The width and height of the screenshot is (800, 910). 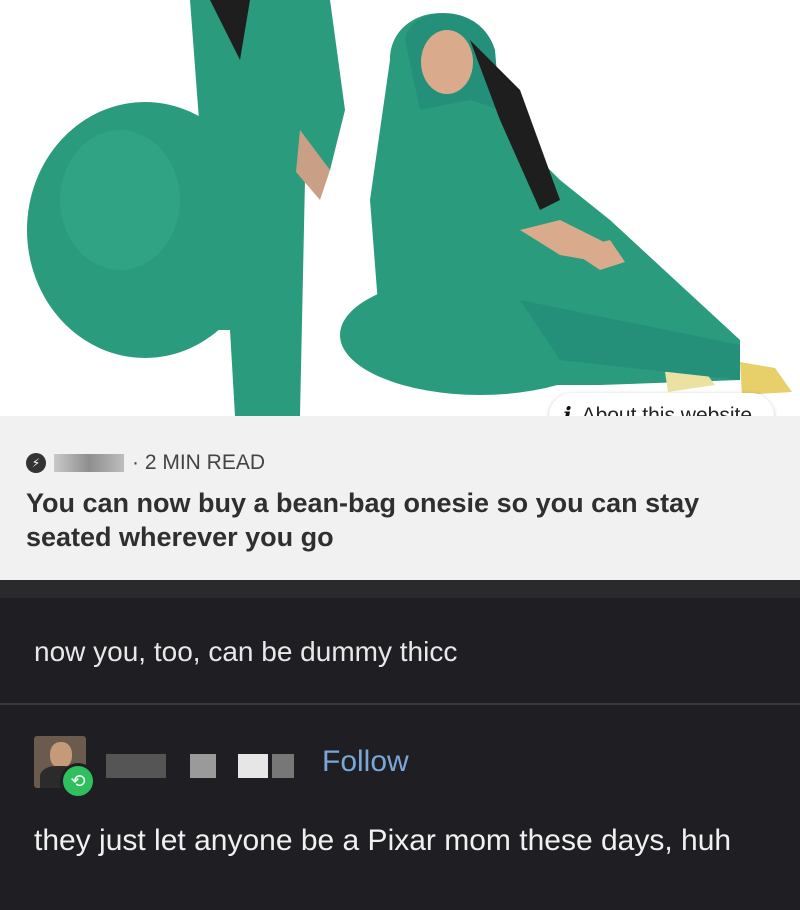 What do you see at coordinates (246, 651) in the screenshot?
I see `post-text: now you, too, can be dummy thicc` at bounding box center [246, 651].